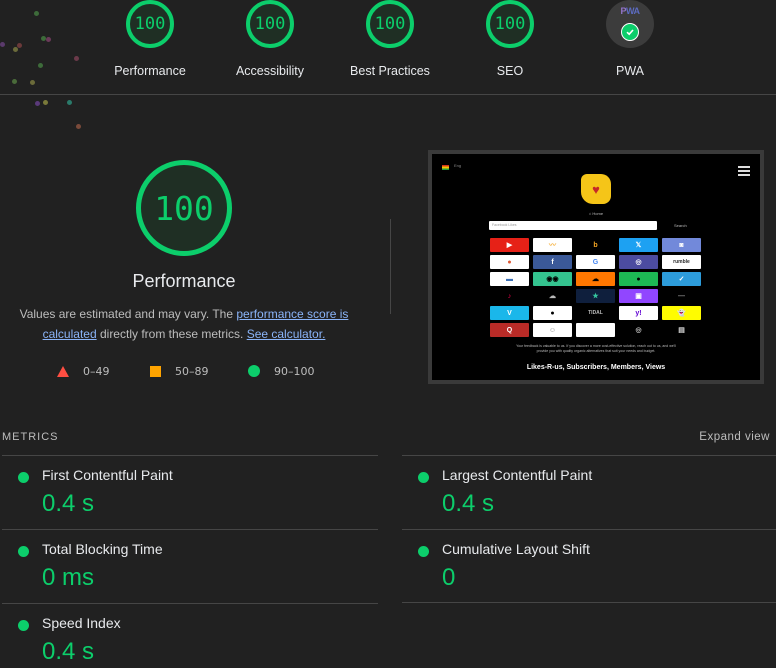 The image size is (776, 668). Describe the element at coordinates (595, 296) in the screenshot. I see `service-tile: ★` at that location.